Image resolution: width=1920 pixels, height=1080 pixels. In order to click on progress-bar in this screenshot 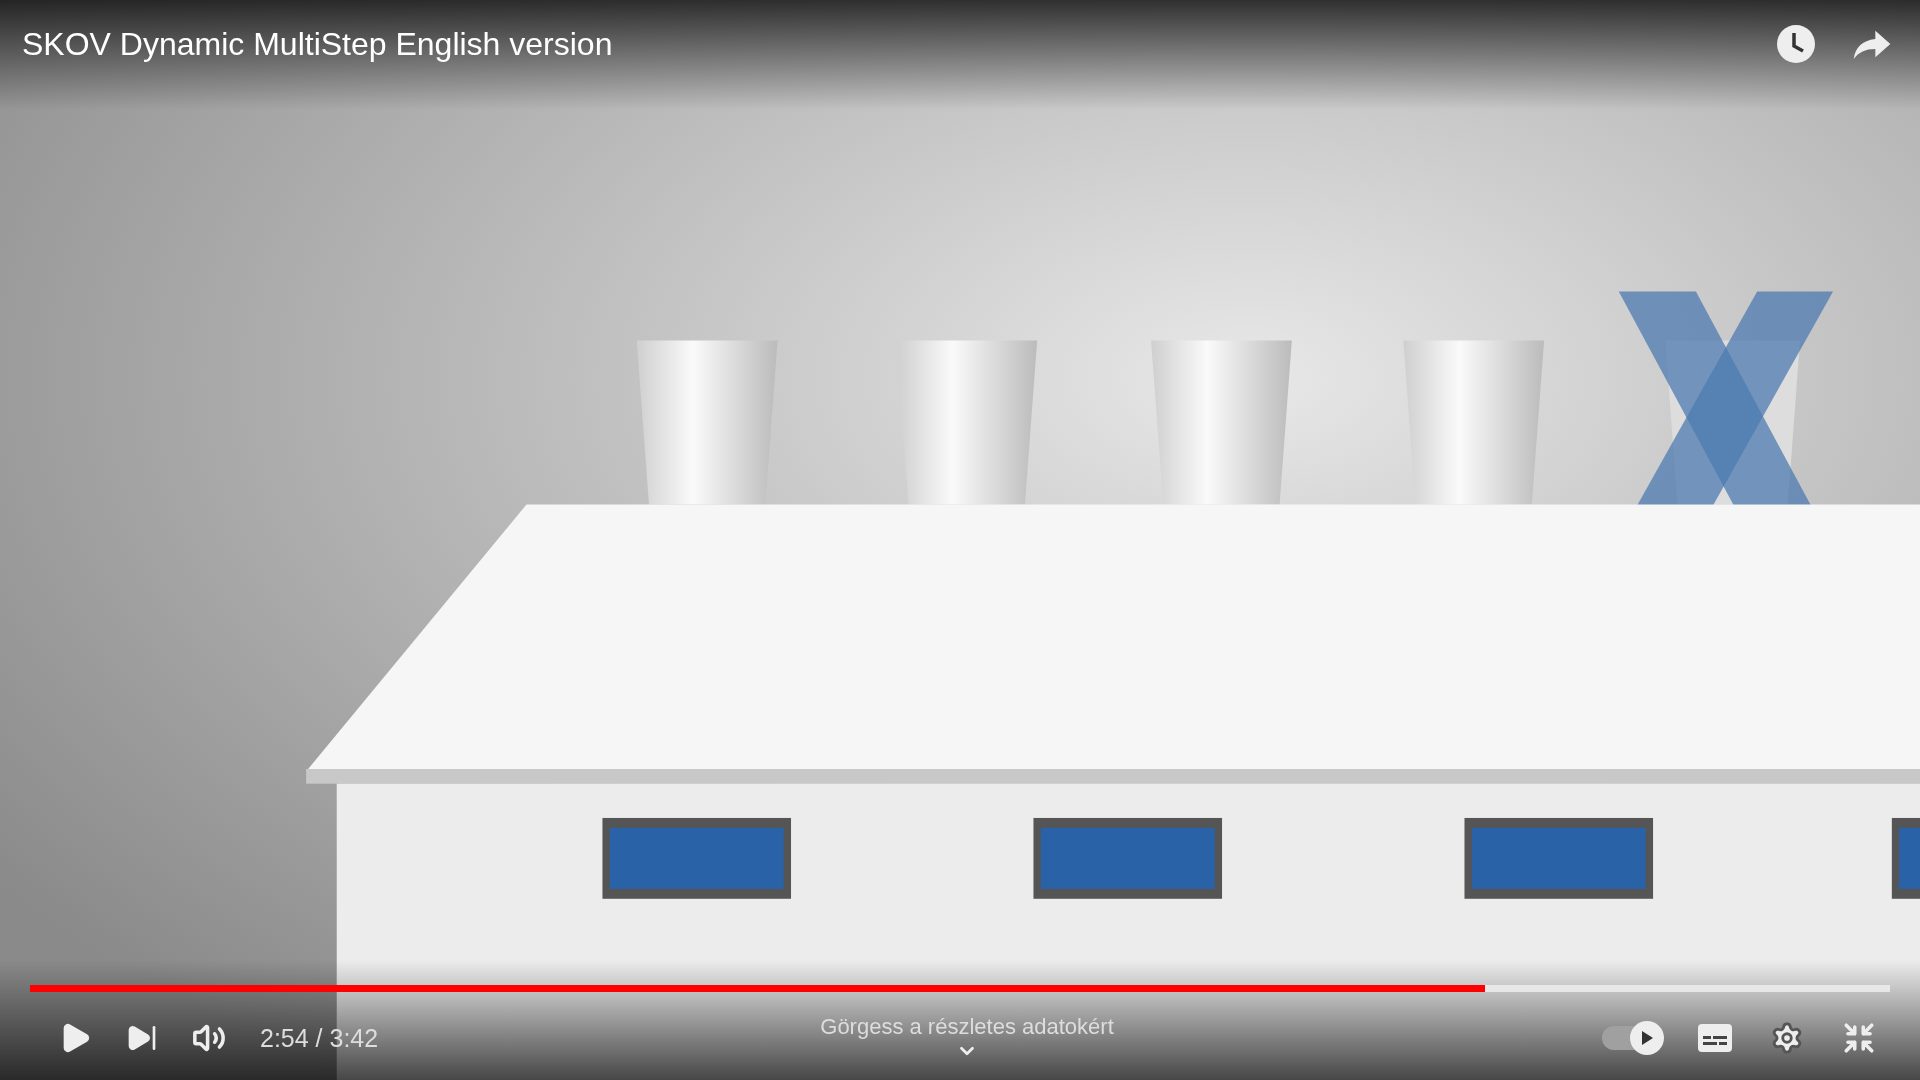, I will do `click(960, 988)`.